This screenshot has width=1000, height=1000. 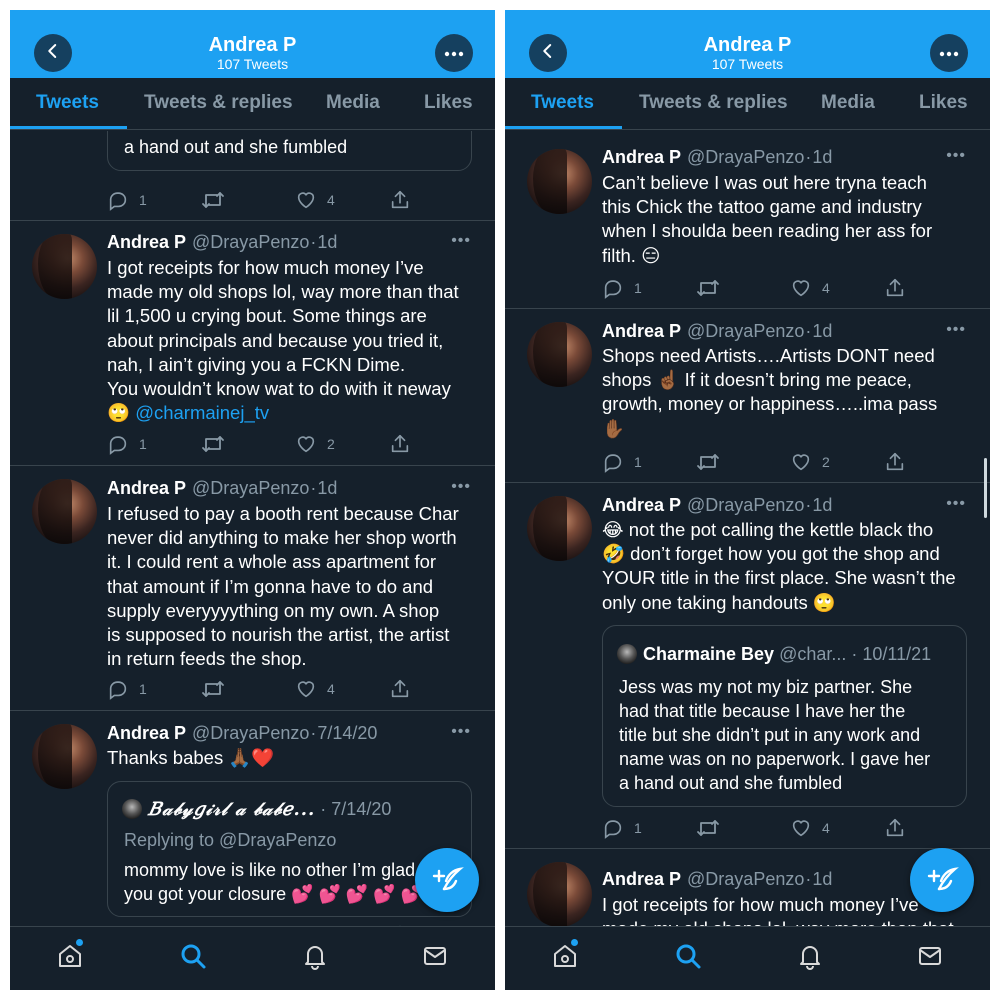 I want to click on tweet-divider, so click(x=252, y=710).